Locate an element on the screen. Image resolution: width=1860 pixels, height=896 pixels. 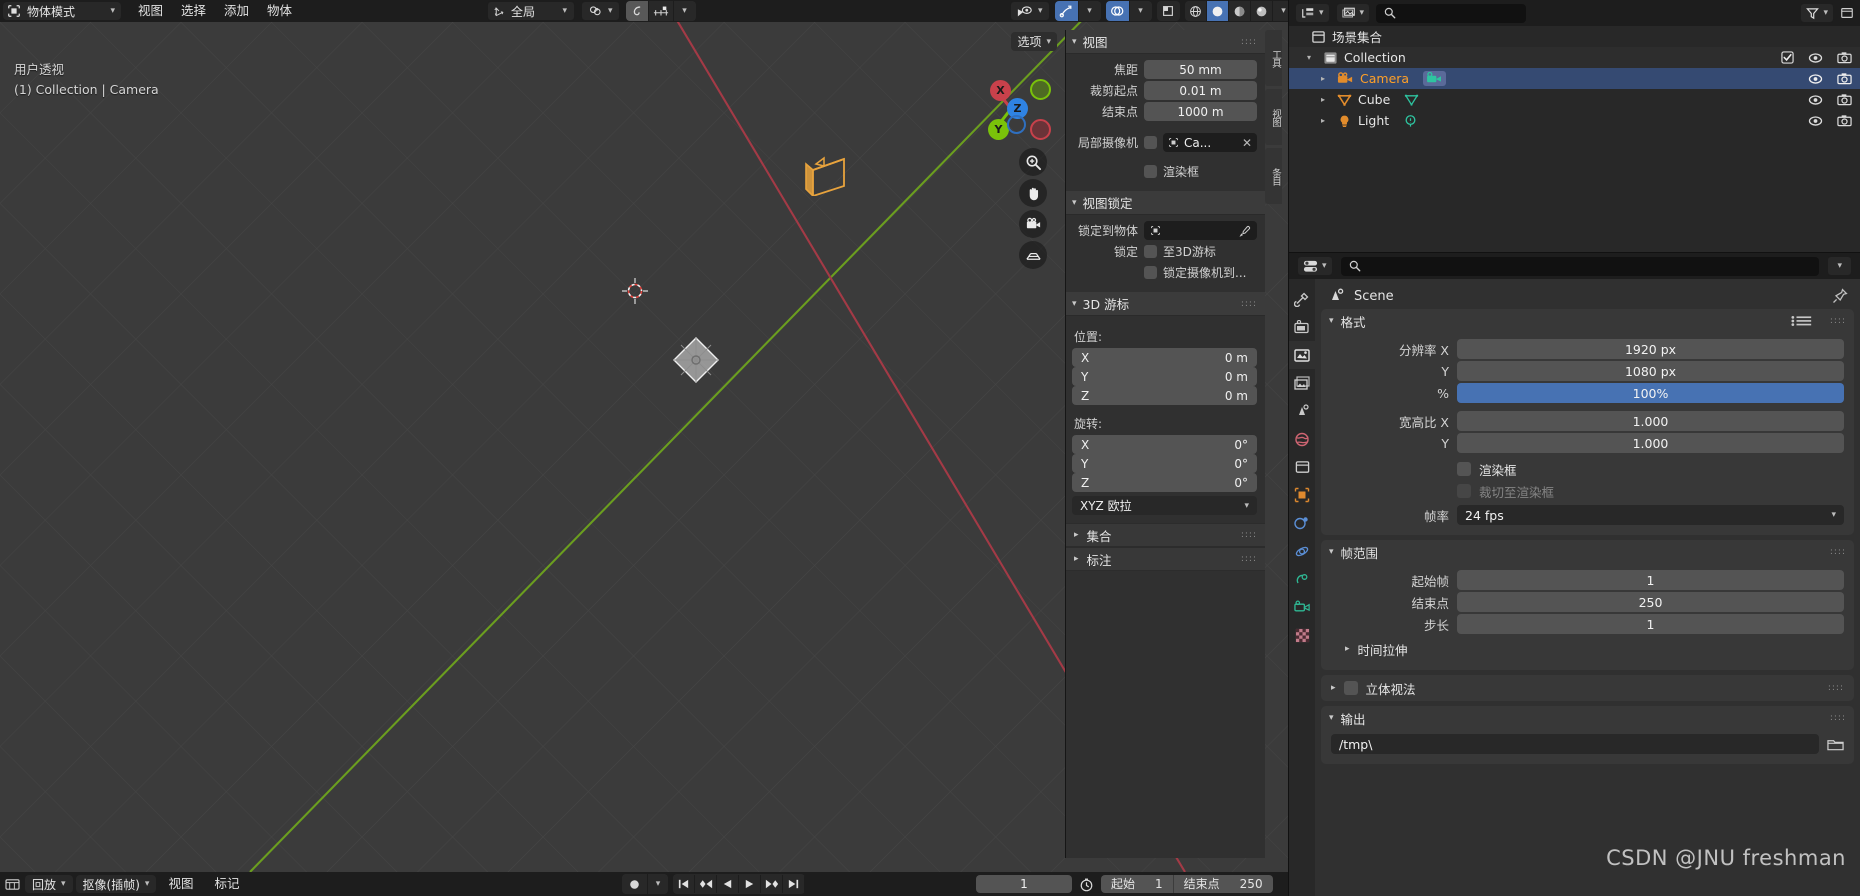
ortho-persp-icon is located at coordinates (1033, 255).